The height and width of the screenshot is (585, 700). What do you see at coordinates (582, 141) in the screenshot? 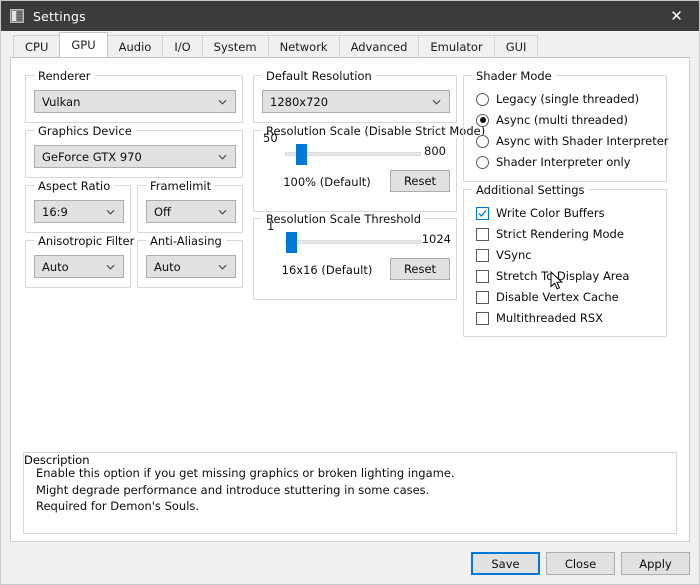
I see `radio-label: Async with Shader Interpreter` at bounding box center [582, 141].